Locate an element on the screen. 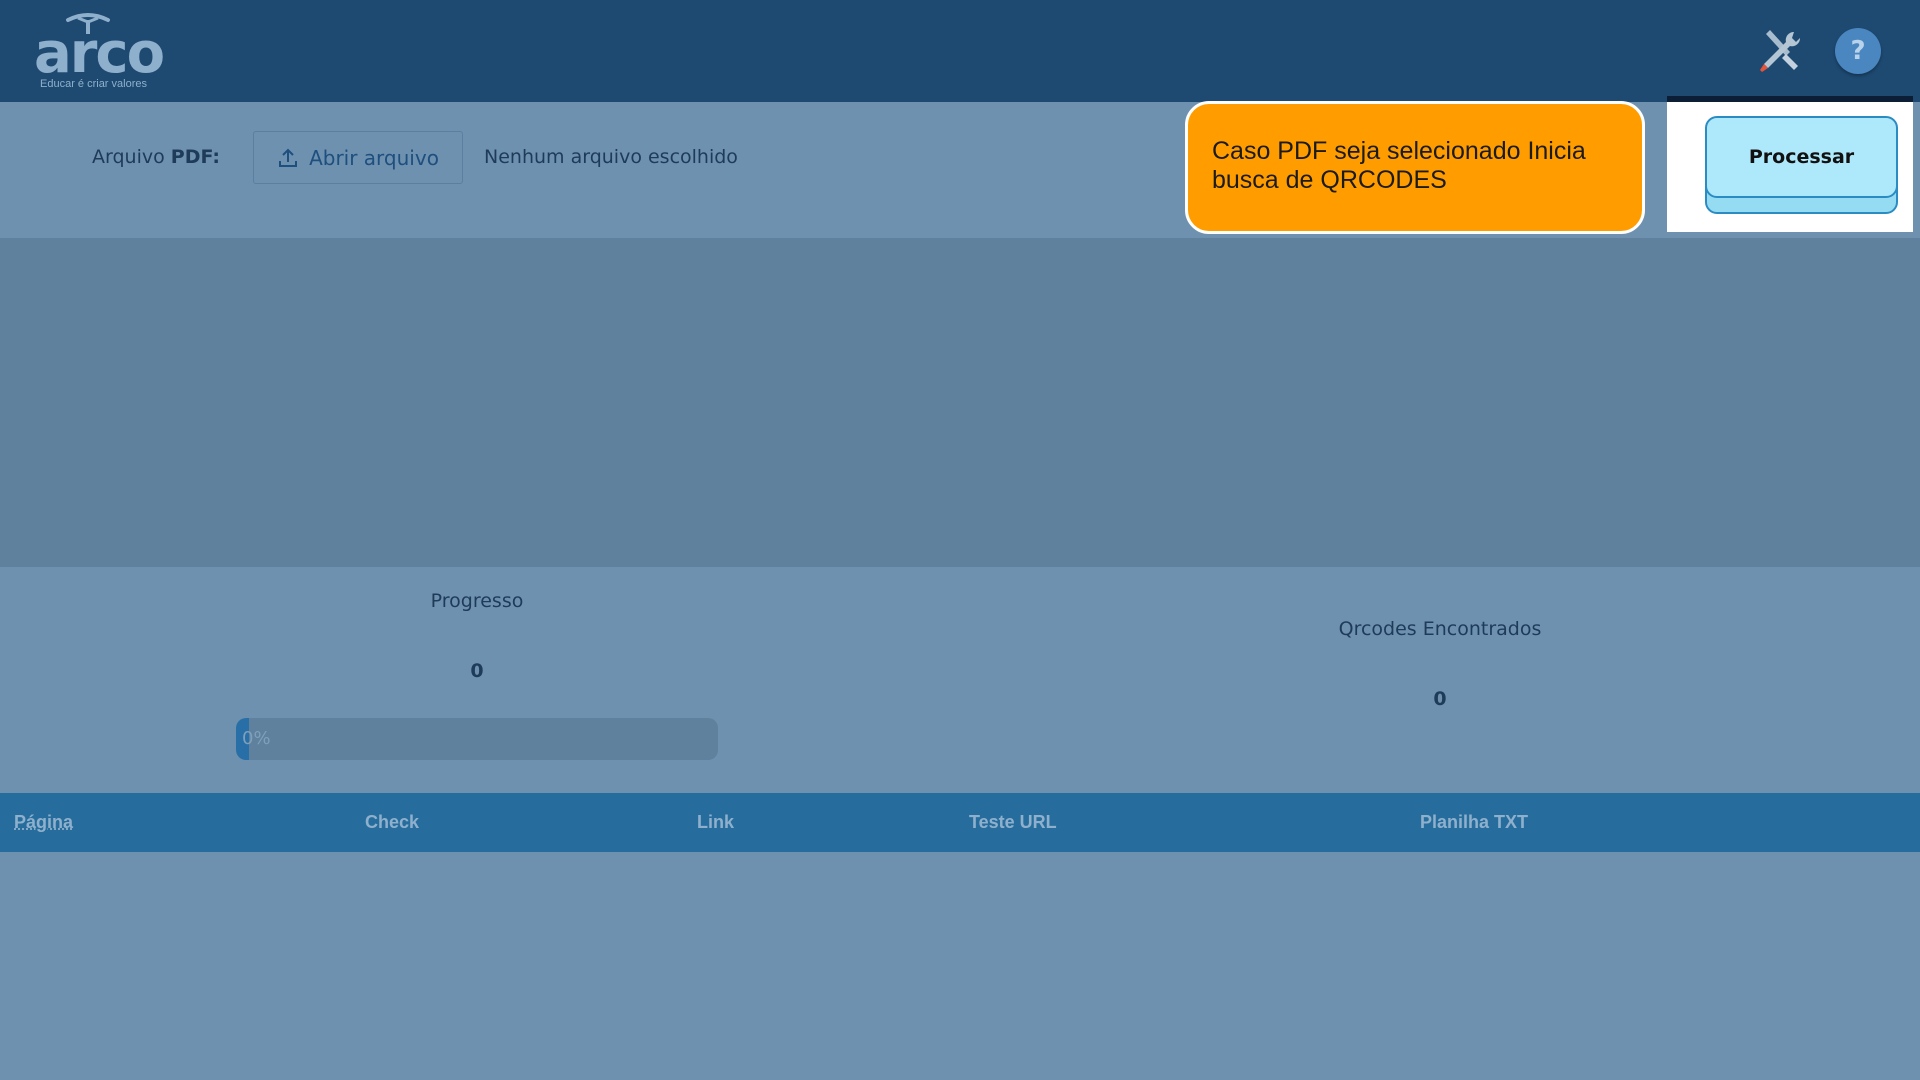  process-button: Processar is located at coordinates (1801, 165).